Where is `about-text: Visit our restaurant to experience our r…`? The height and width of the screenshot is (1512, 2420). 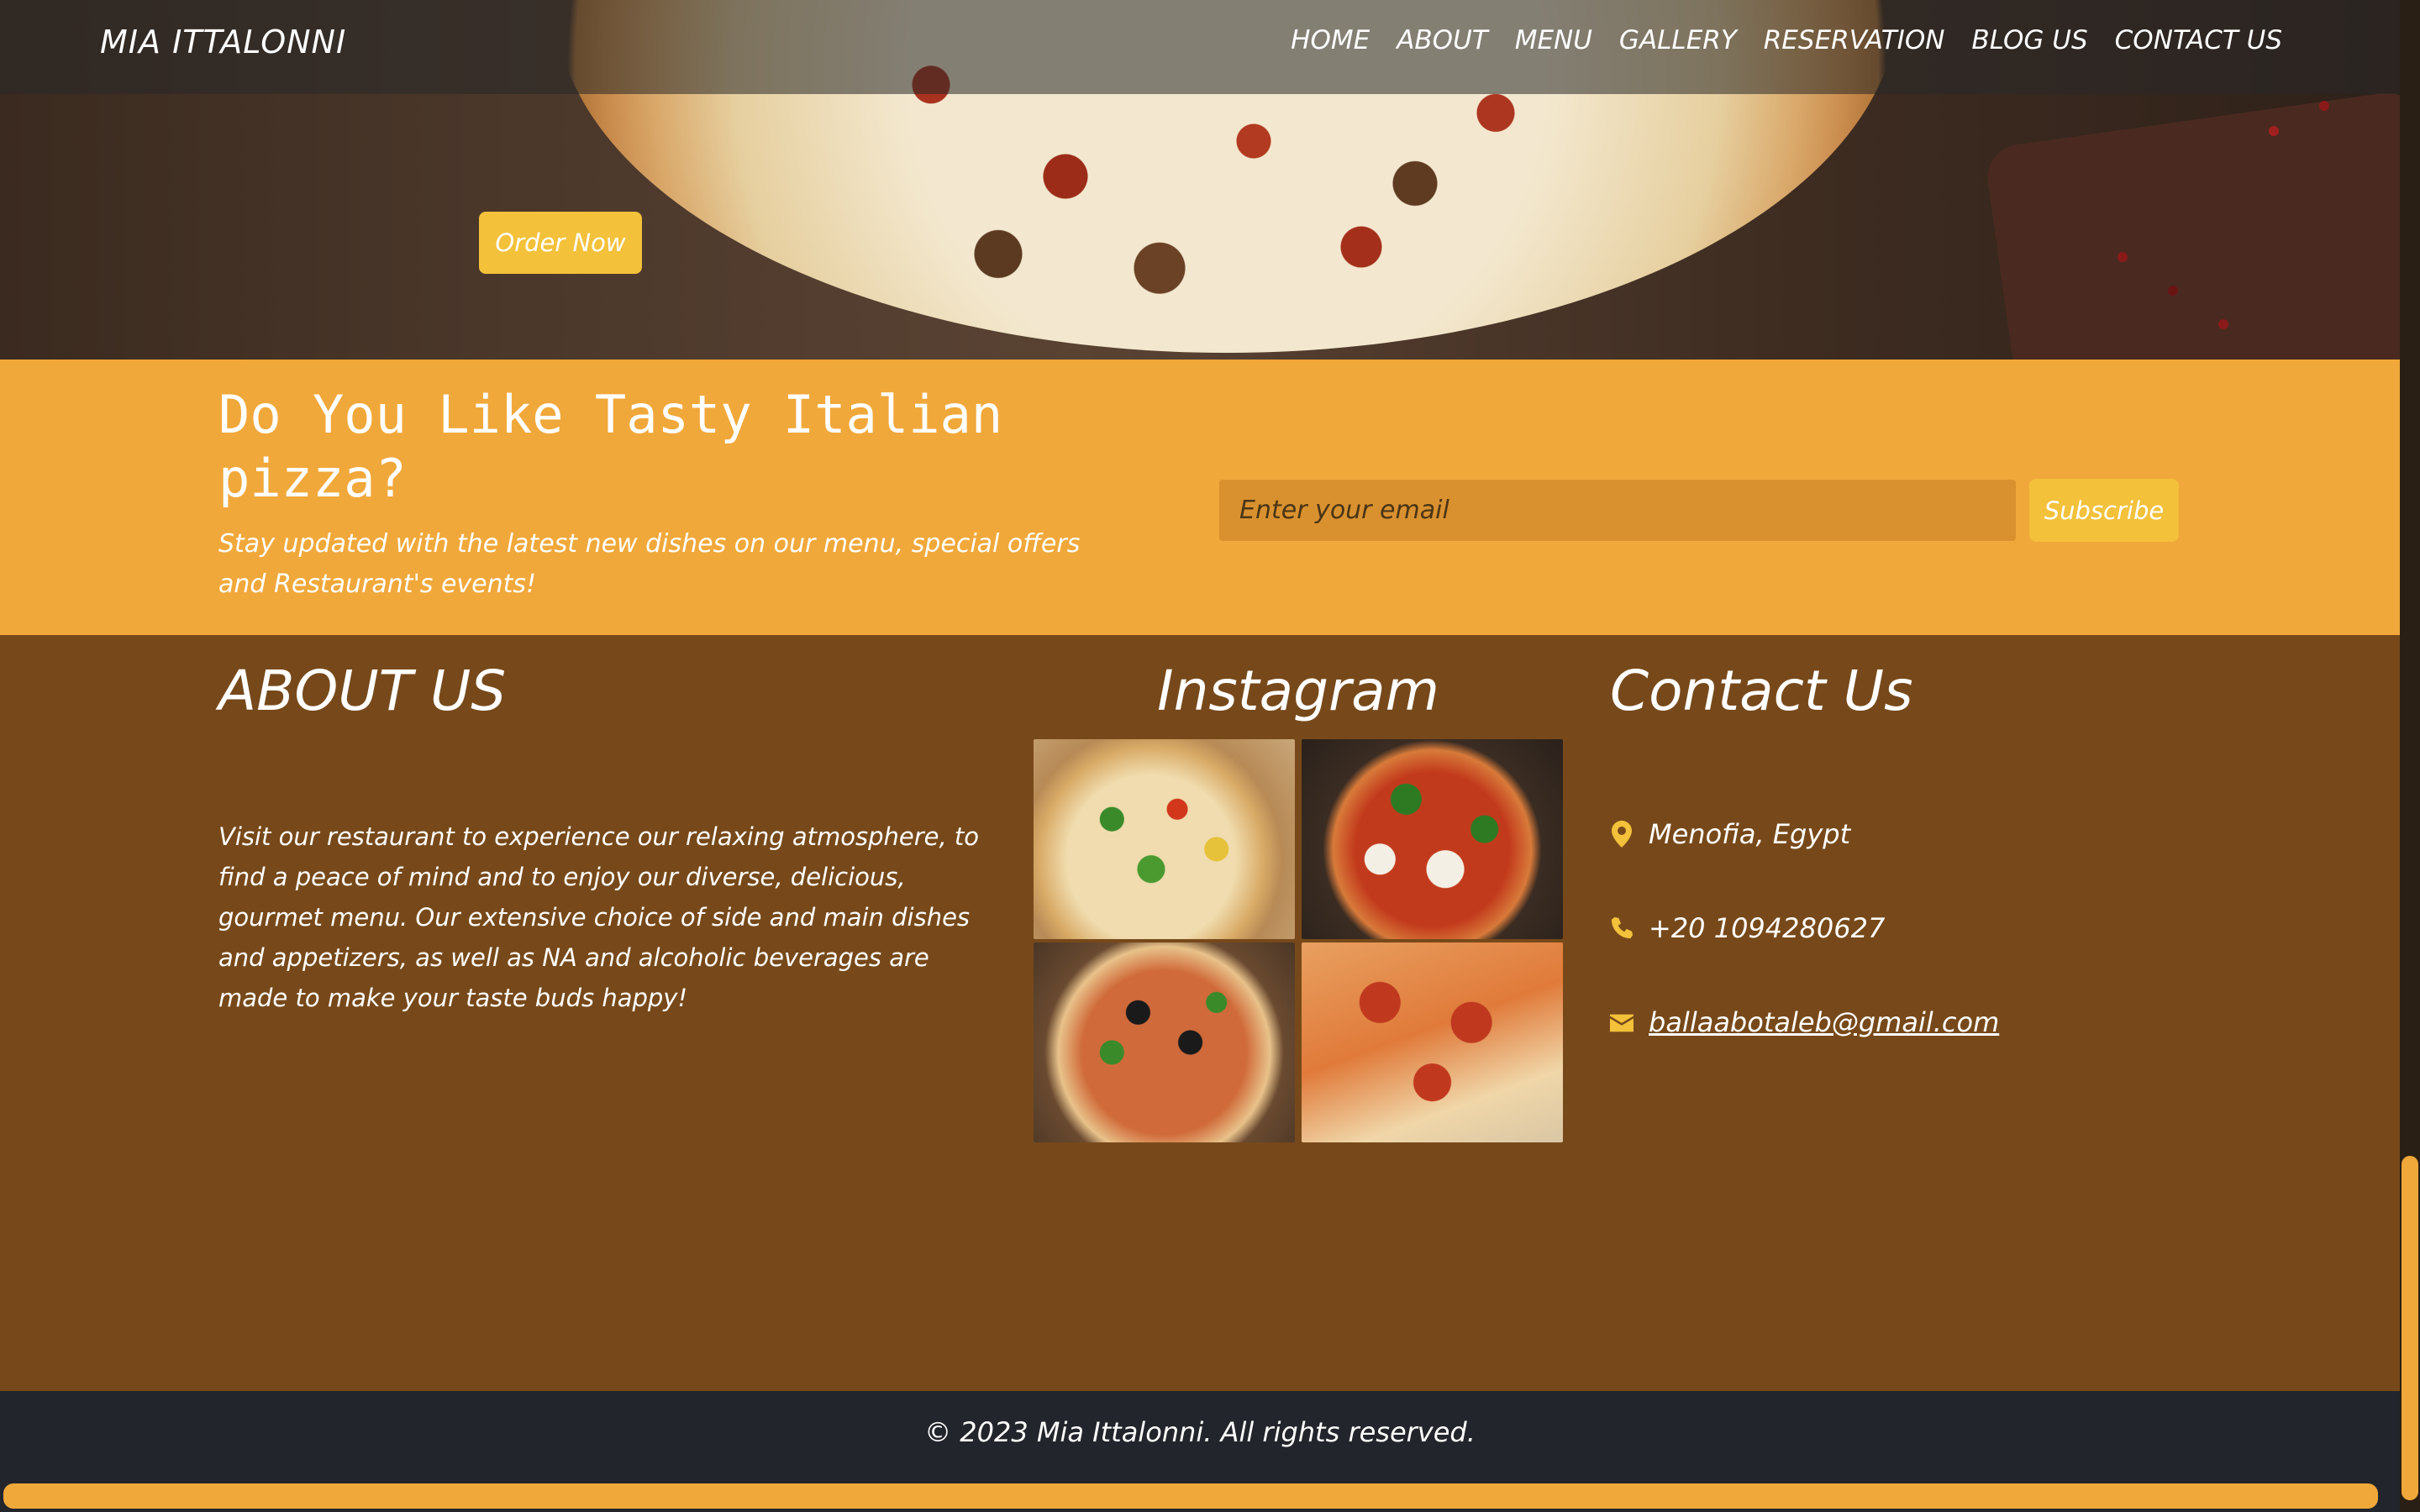 about-text: Visit our restaurant to experience our r… is located at coordinates (599, 917).